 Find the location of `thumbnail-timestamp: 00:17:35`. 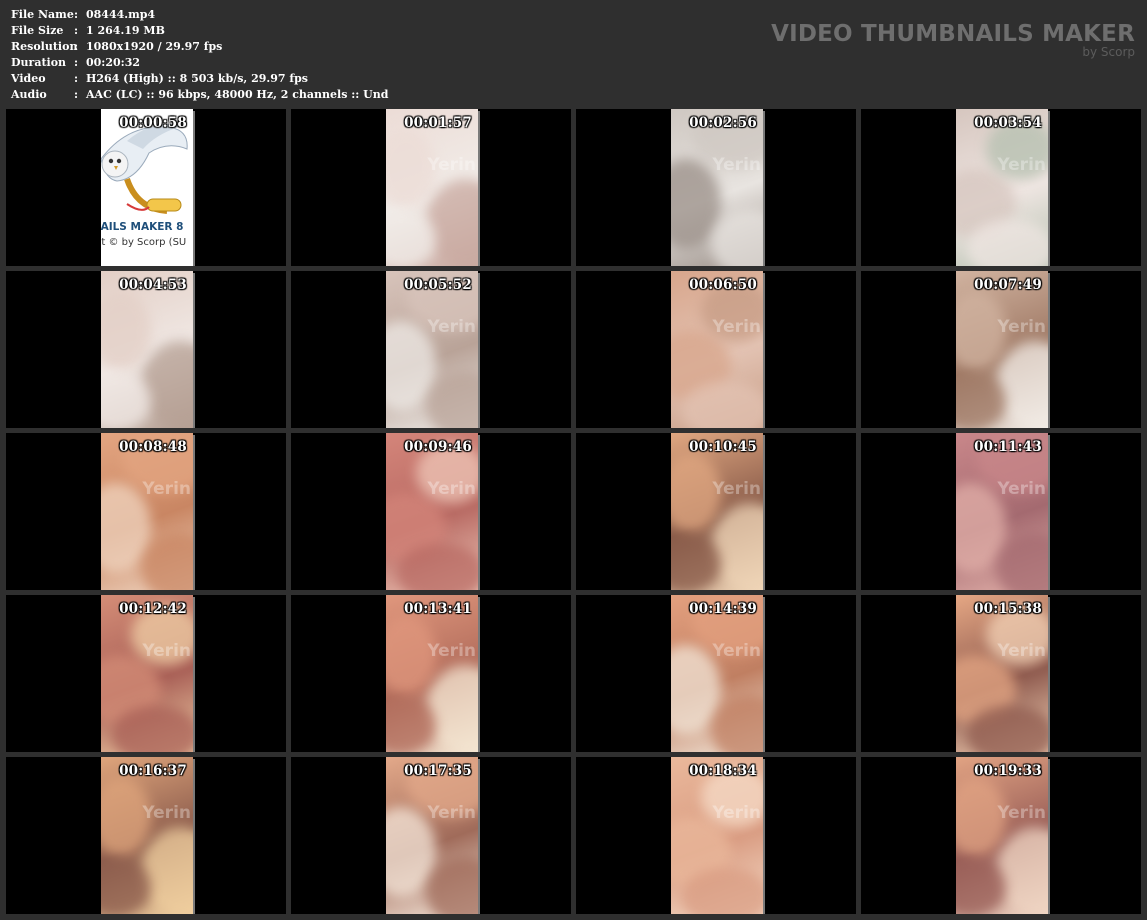

thumbnail-timestamp: 00:17:35 is located at coordinates (438, 771).